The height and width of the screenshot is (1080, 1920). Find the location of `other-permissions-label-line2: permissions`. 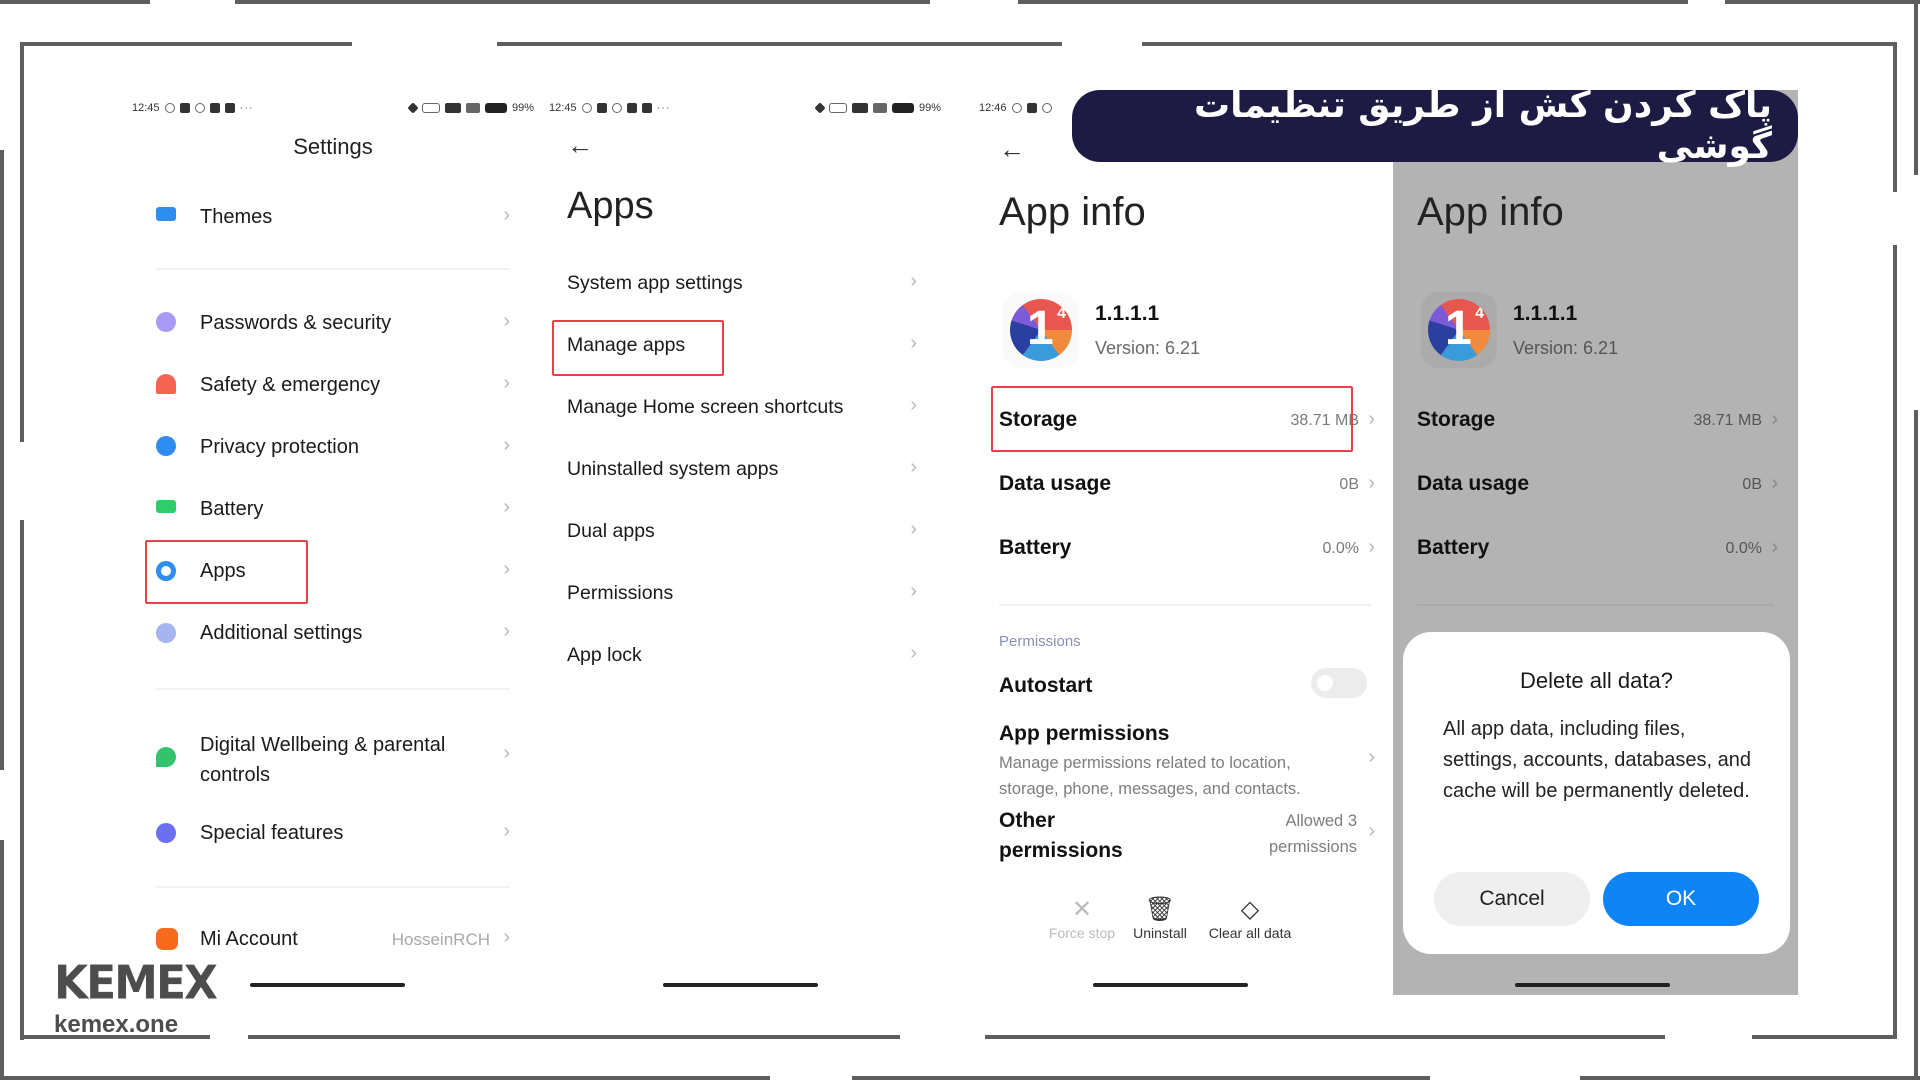

other-permissions-label-line2: permissions is located at coordinates (1061, 850).